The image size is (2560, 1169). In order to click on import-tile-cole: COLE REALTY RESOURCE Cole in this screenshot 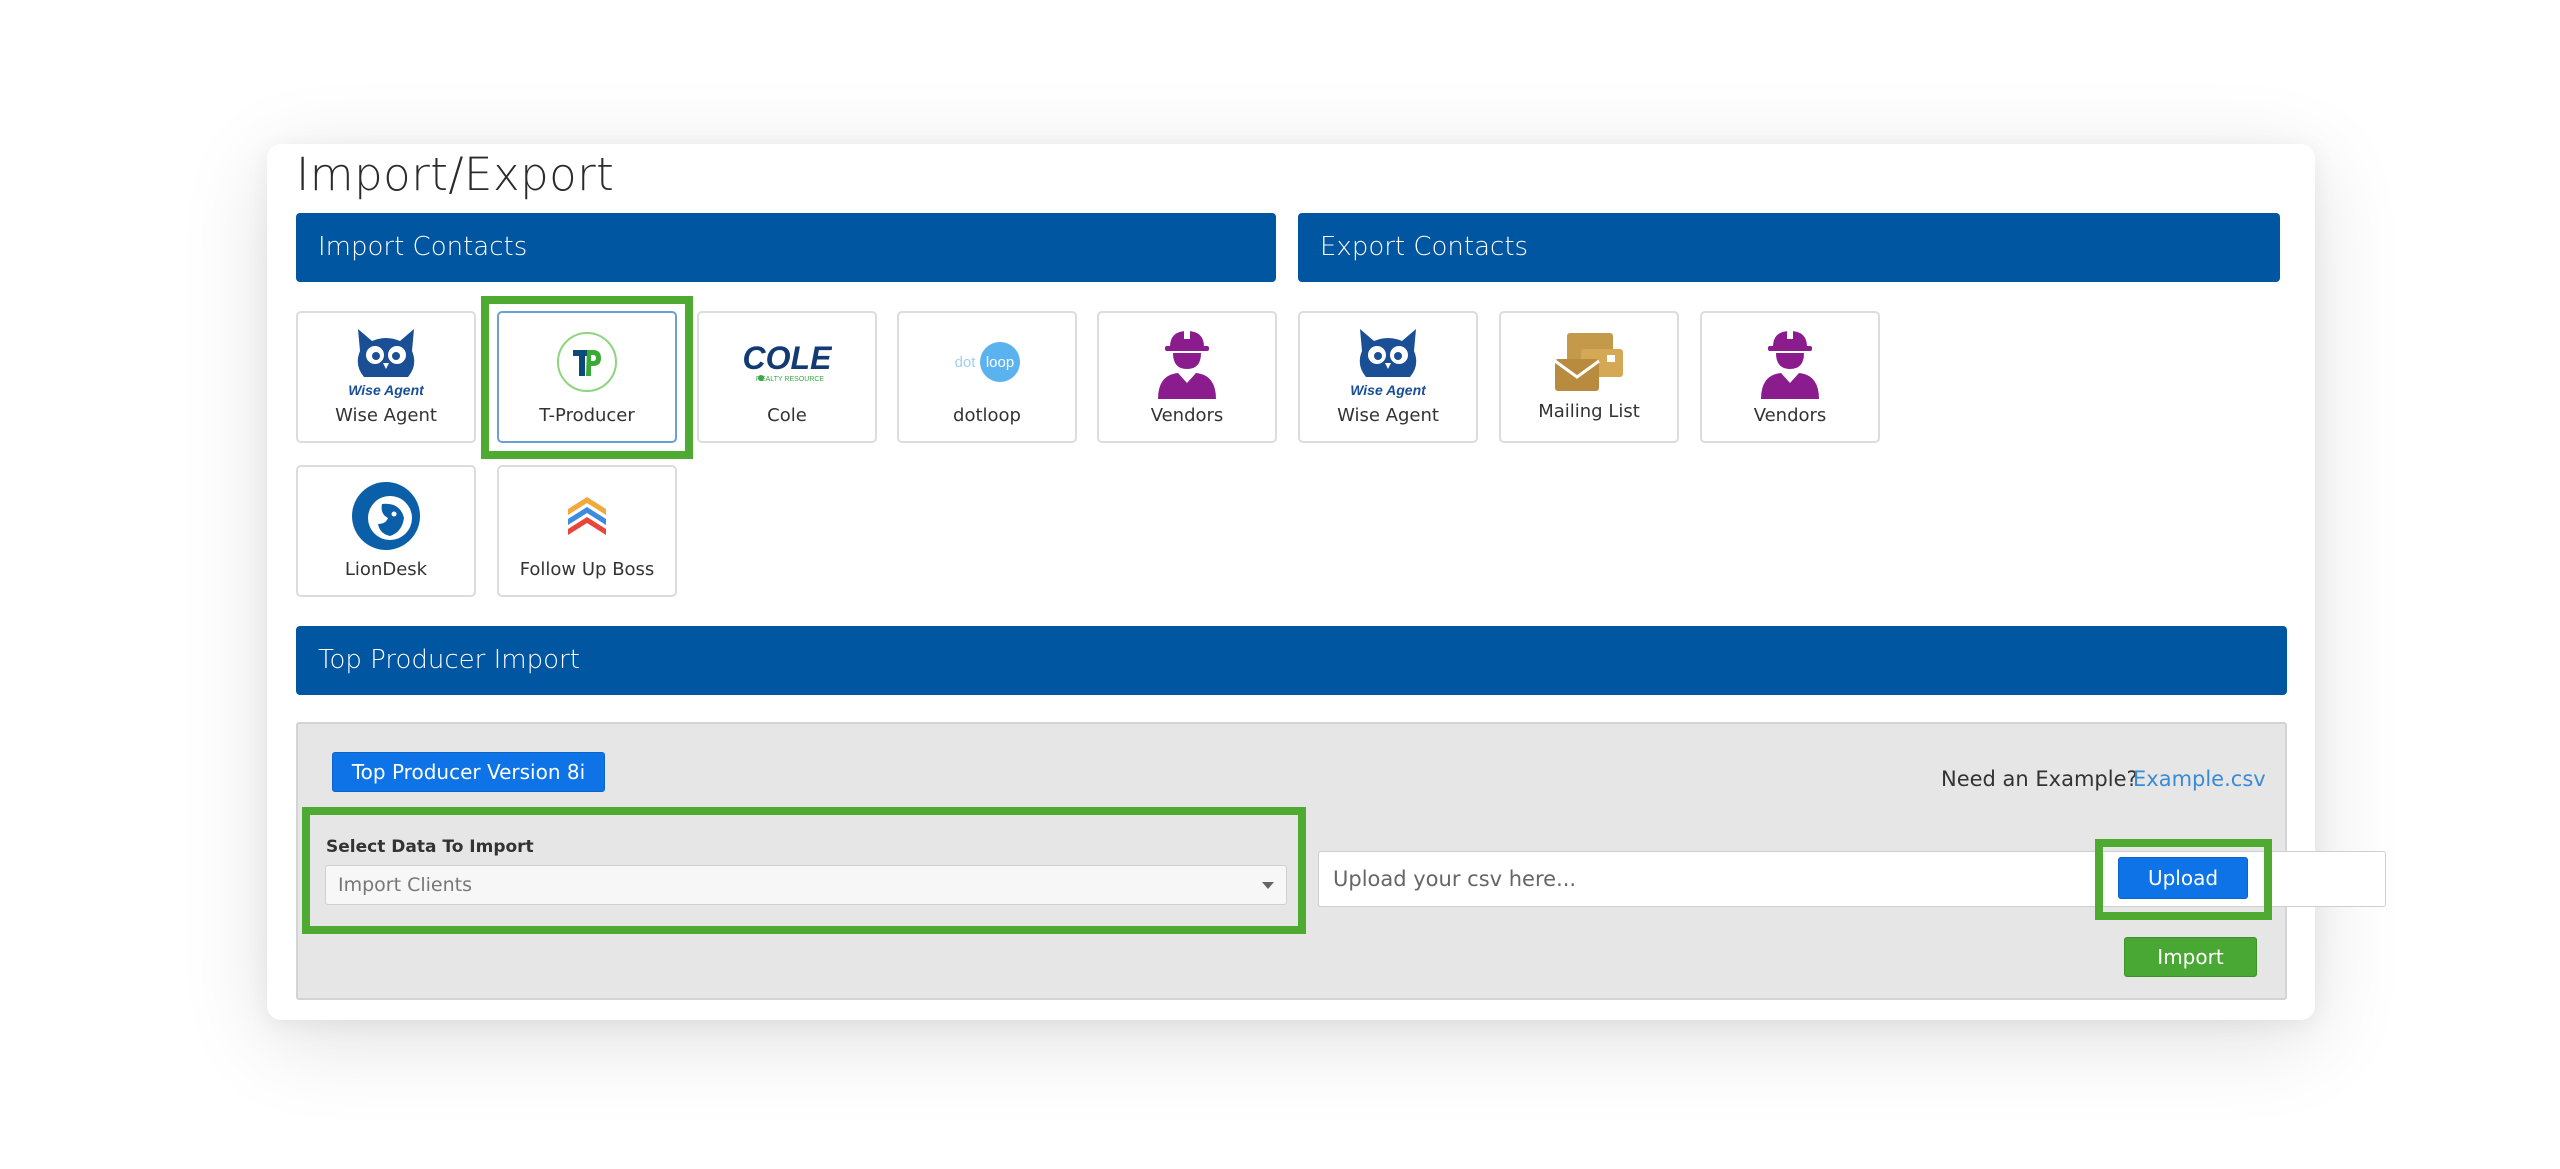, I will do `click(787, 377)`.